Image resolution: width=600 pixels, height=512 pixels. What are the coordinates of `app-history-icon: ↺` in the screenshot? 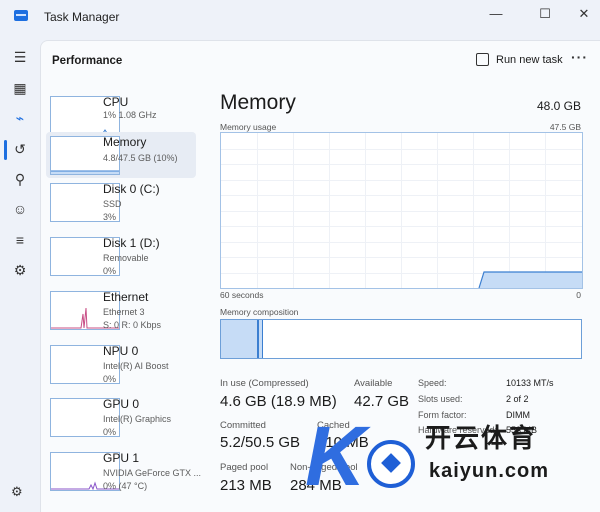 It's located at (20, 149).